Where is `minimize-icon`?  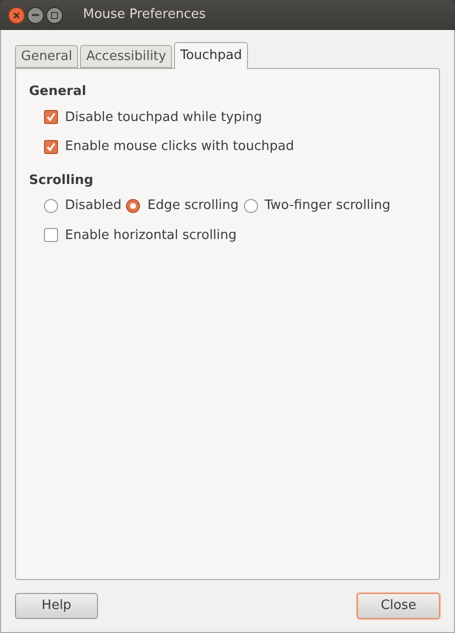
minimize-icon is located at coordinates (35, 15).